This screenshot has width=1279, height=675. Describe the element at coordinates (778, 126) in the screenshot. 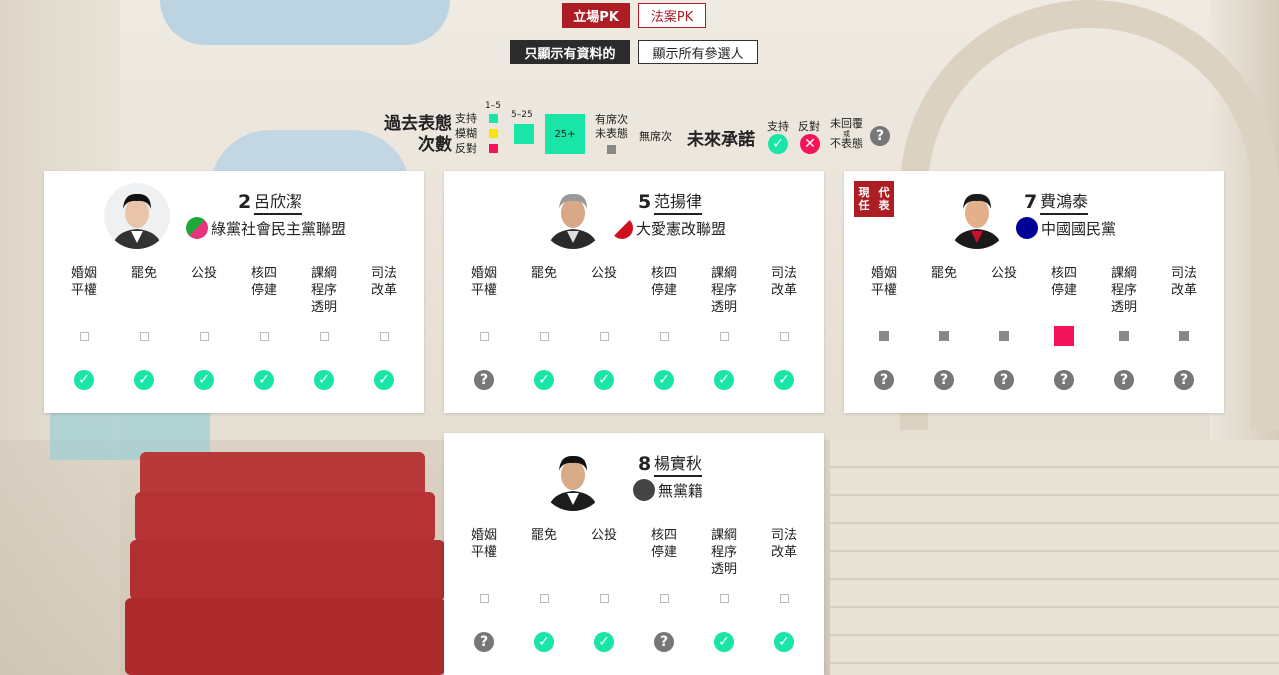

I see `future-support-label: 支持` at that location.